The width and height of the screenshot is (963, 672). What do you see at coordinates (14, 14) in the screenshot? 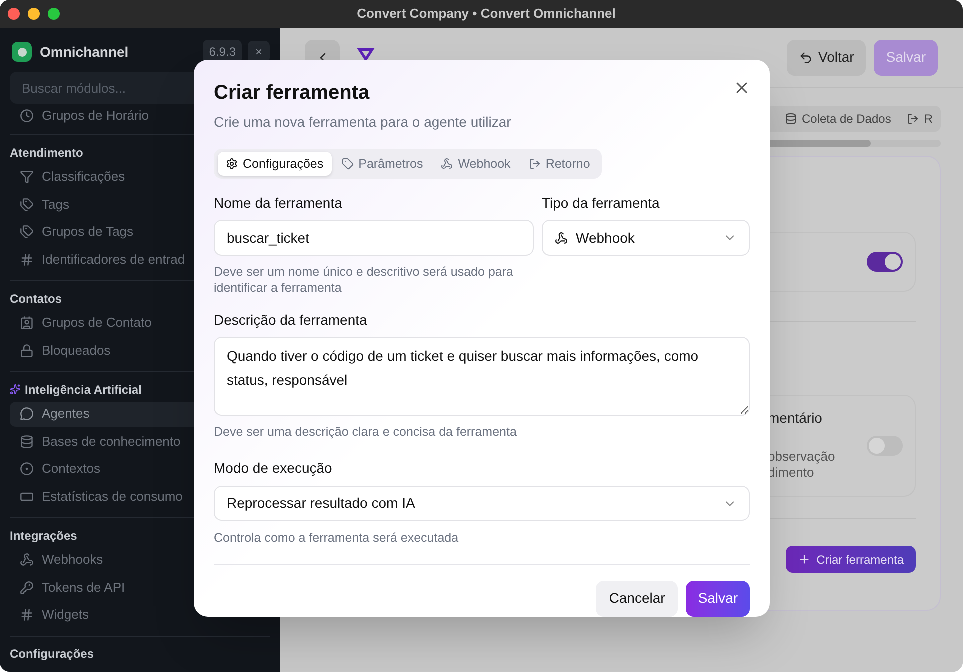
I see `close-window-icon` at bounding box center [14, 14].